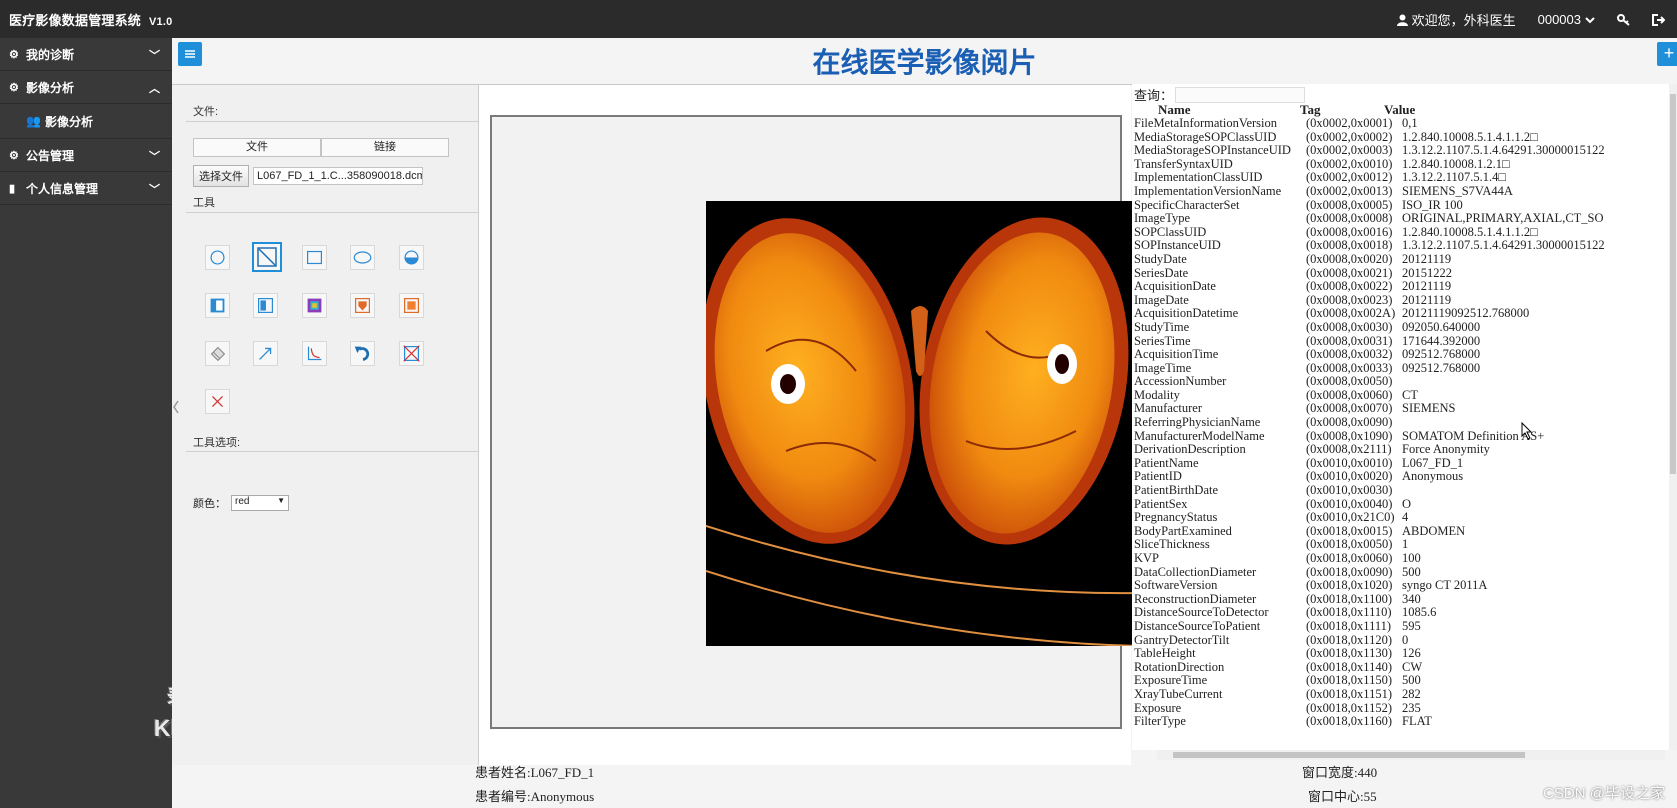  I want to click on table-row: GantryDetectorTilt (0x0018,0x1120) 0, so click(1405, 640).